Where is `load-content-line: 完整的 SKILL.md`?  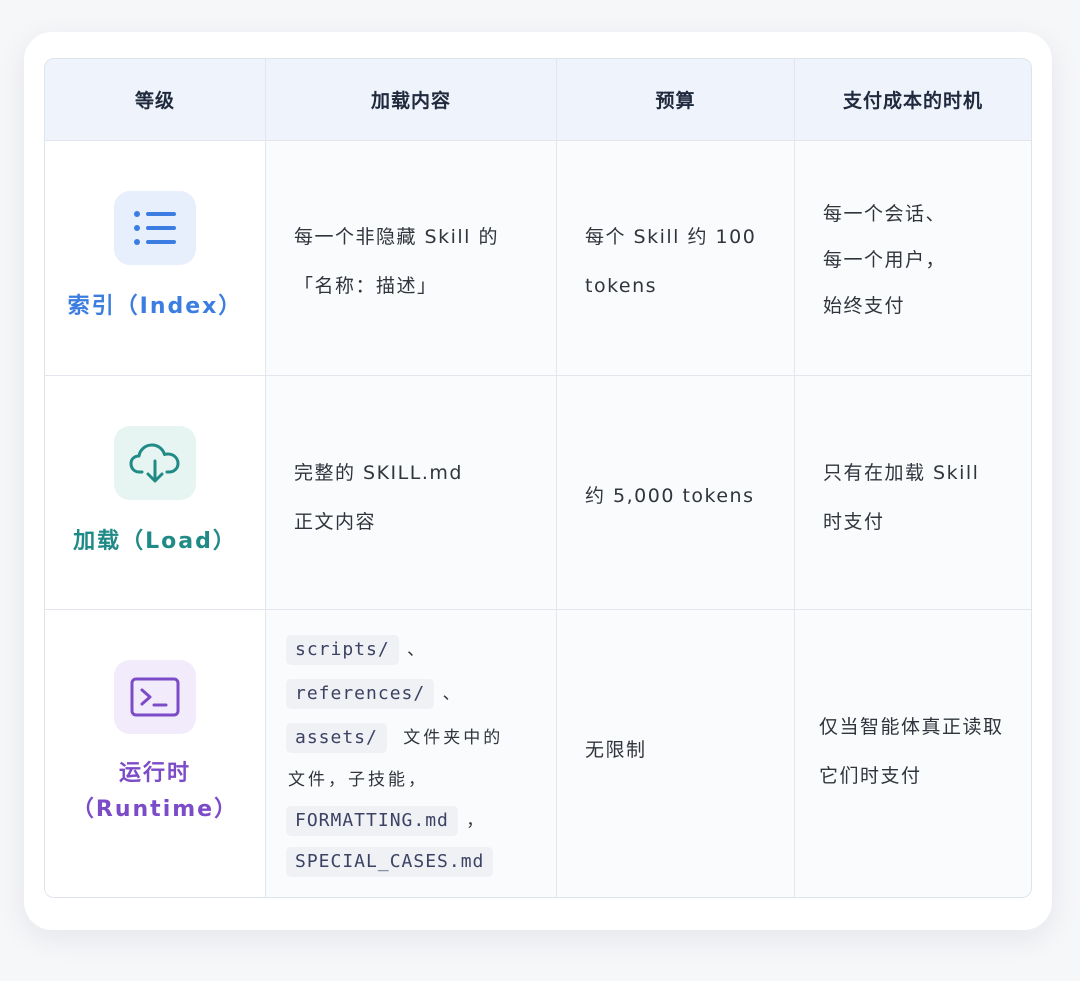 load-content-line: 完整的 SKILL.md is located at coordinates (378, 473).